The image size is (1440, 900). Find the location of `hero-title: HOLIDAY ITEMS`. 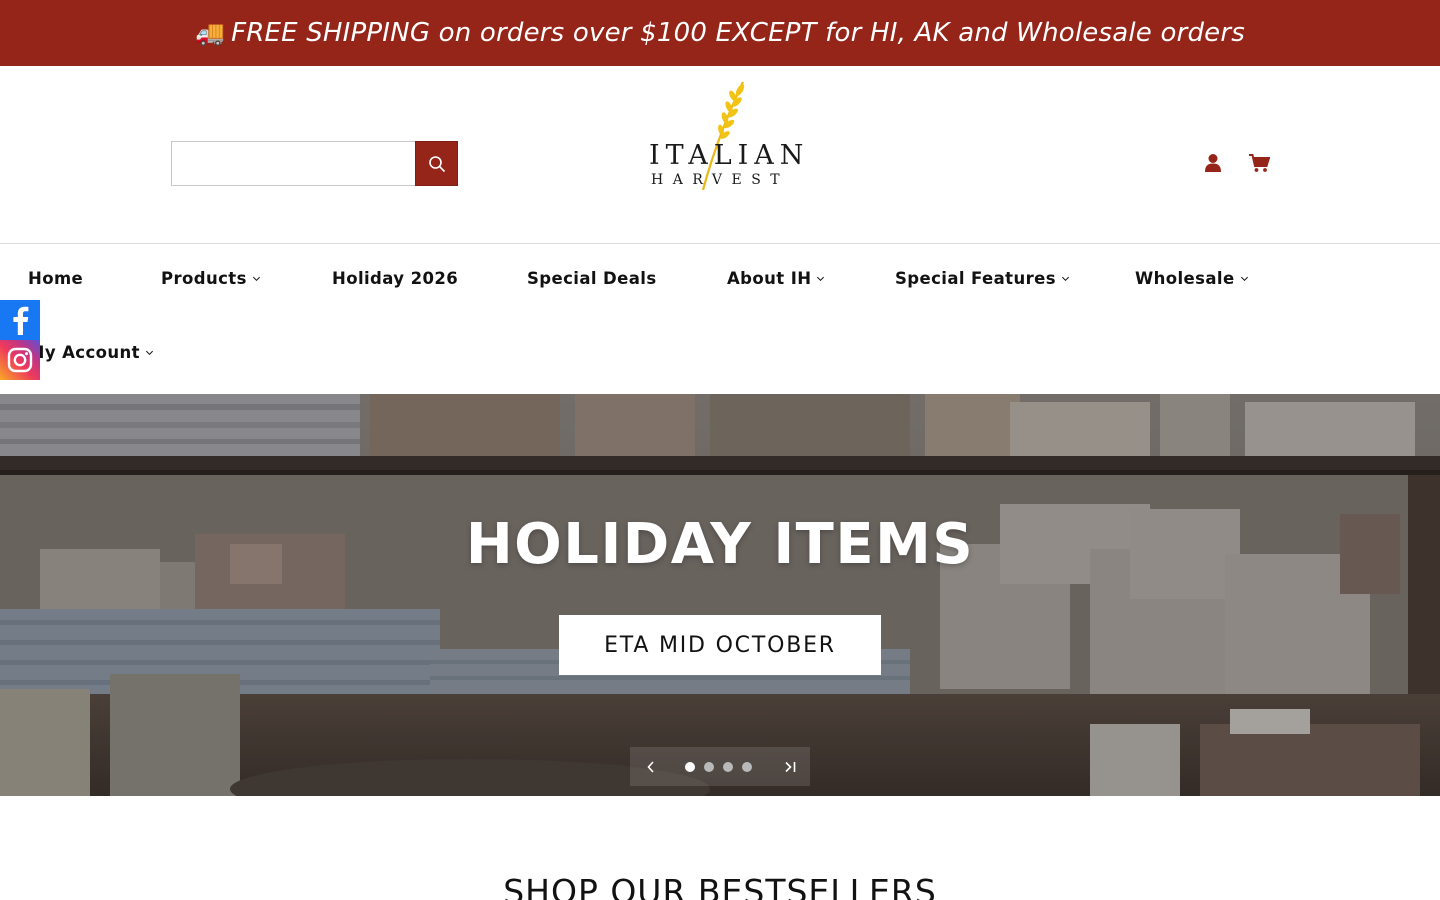

hero-title: HOLIDAY ITEMS is located at coordinates (720, 544).